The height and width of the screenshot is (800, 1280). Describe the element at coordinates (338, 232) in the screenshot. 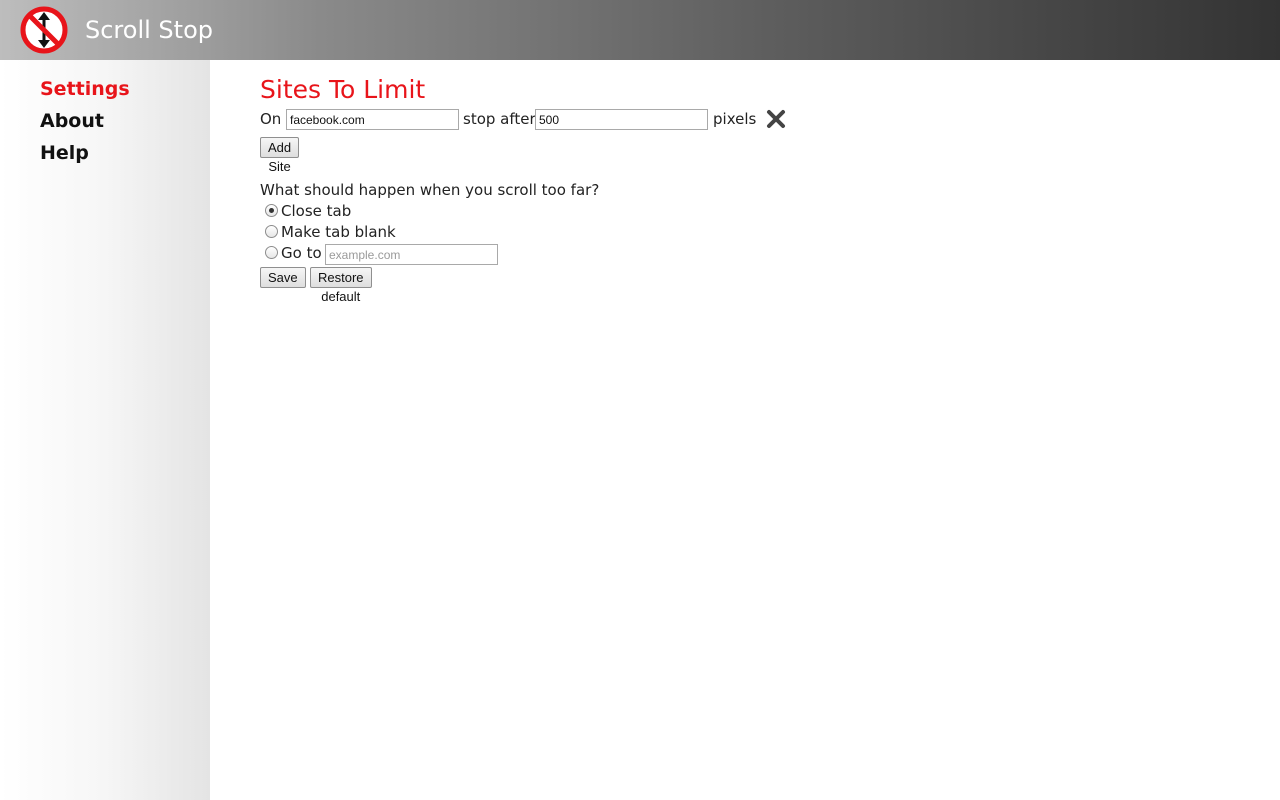

I see `blank-tab-label: Make tab blank` at that location.